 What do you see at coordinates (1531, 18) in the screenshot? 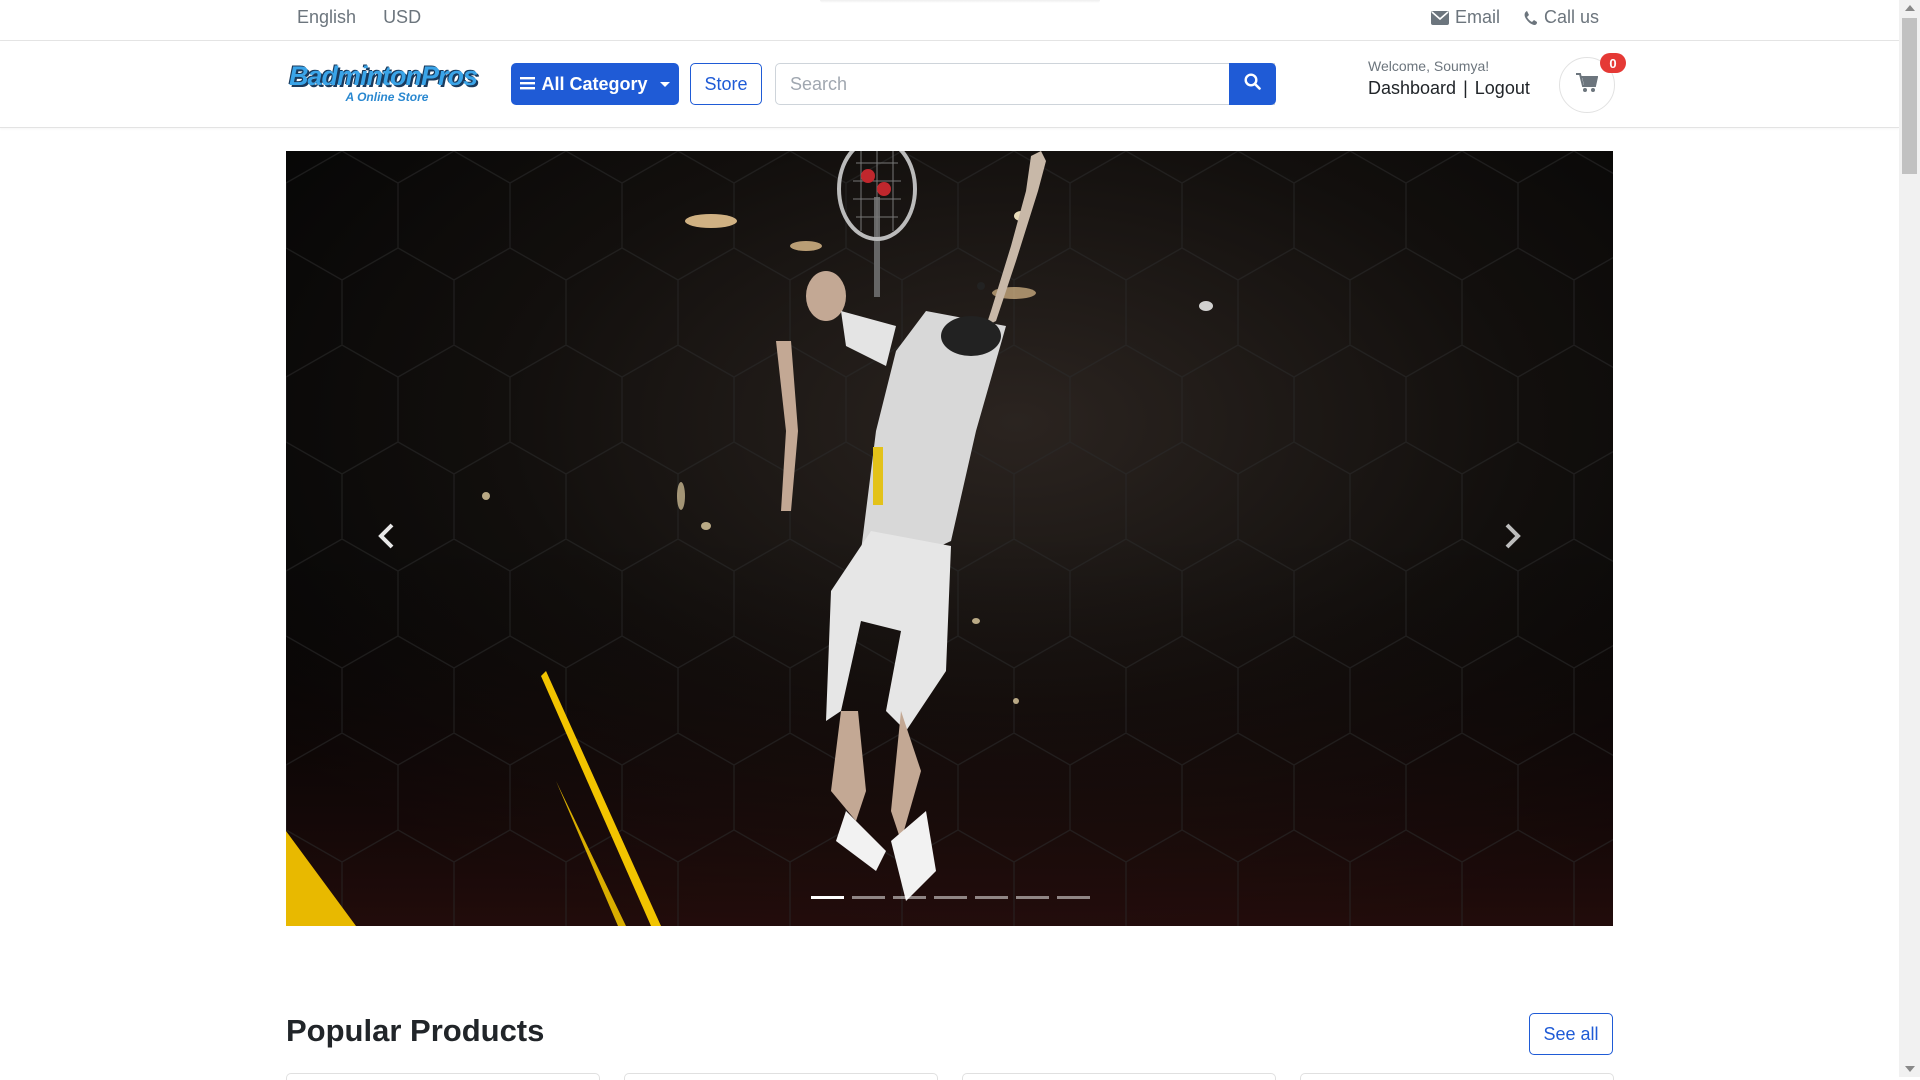
I see `phone-icon` at bounding box center [1531, 18].